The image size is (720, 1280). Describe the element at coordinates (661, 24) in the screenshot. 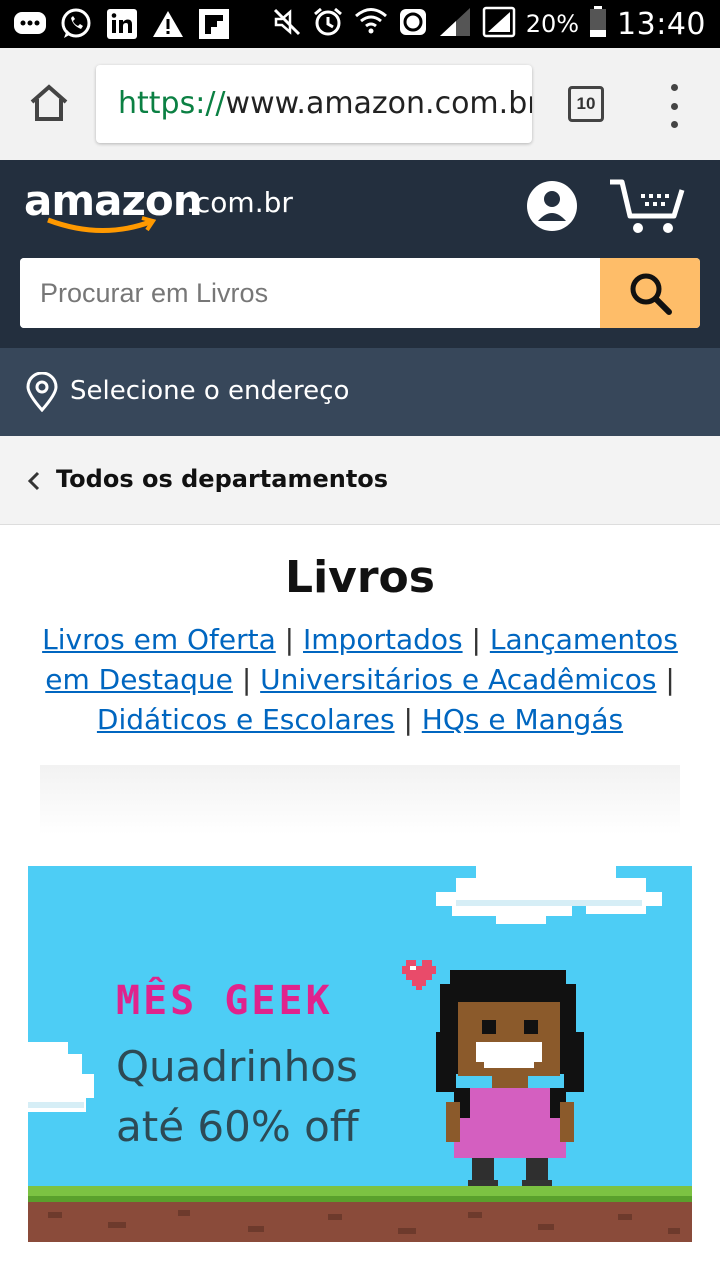

I see `clock: 13:40` at that location.